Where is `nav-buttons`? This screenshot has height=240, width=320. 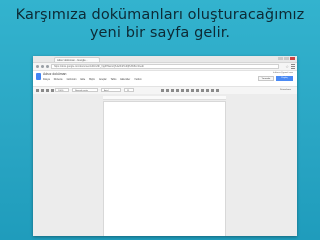 nav-buttons is located at coordinates (42, 66).